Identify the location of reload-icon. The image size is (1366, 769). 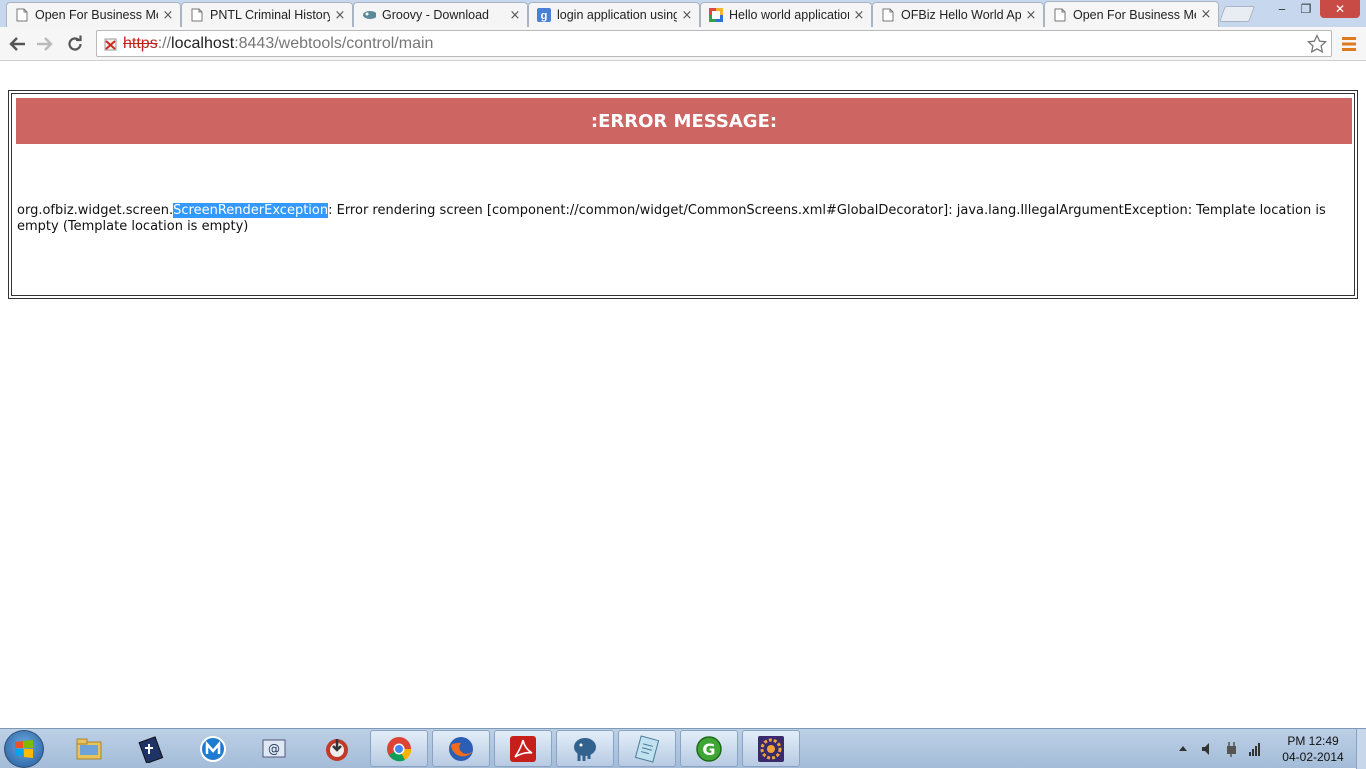
(75, 43).